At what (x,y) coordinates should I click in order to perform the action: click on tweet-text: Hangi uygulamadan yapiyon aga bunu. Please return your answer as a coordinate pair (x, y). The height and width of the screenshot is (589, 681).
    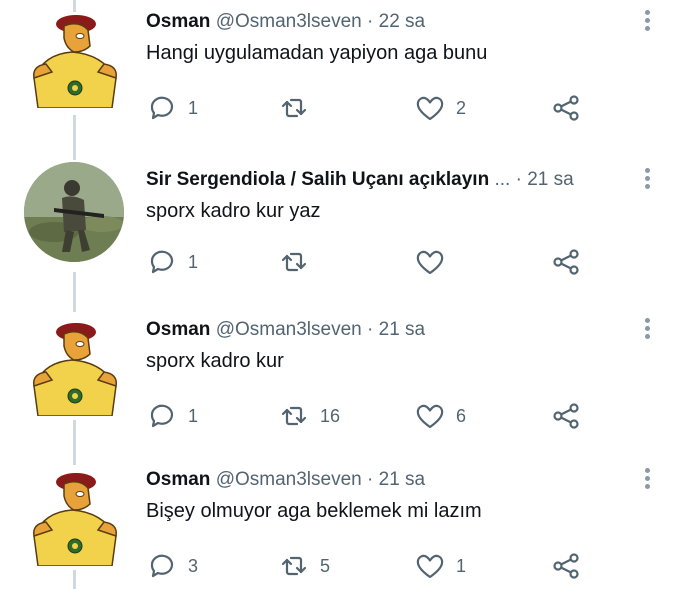
    Looking at the image, I should click on (317, 53).